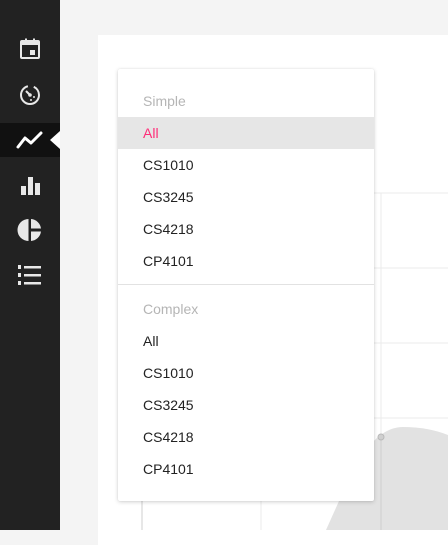 The height and width of the screenshot is (545, 448). I want to click on calendar-icon, so click(30, 48).